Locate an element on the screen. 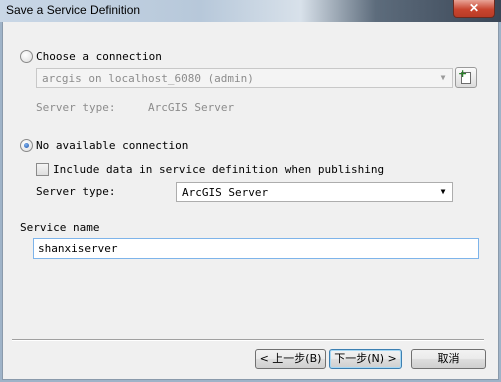 The image size is (501, 382). choose-connection-radio is located at coordinates (26, 56).